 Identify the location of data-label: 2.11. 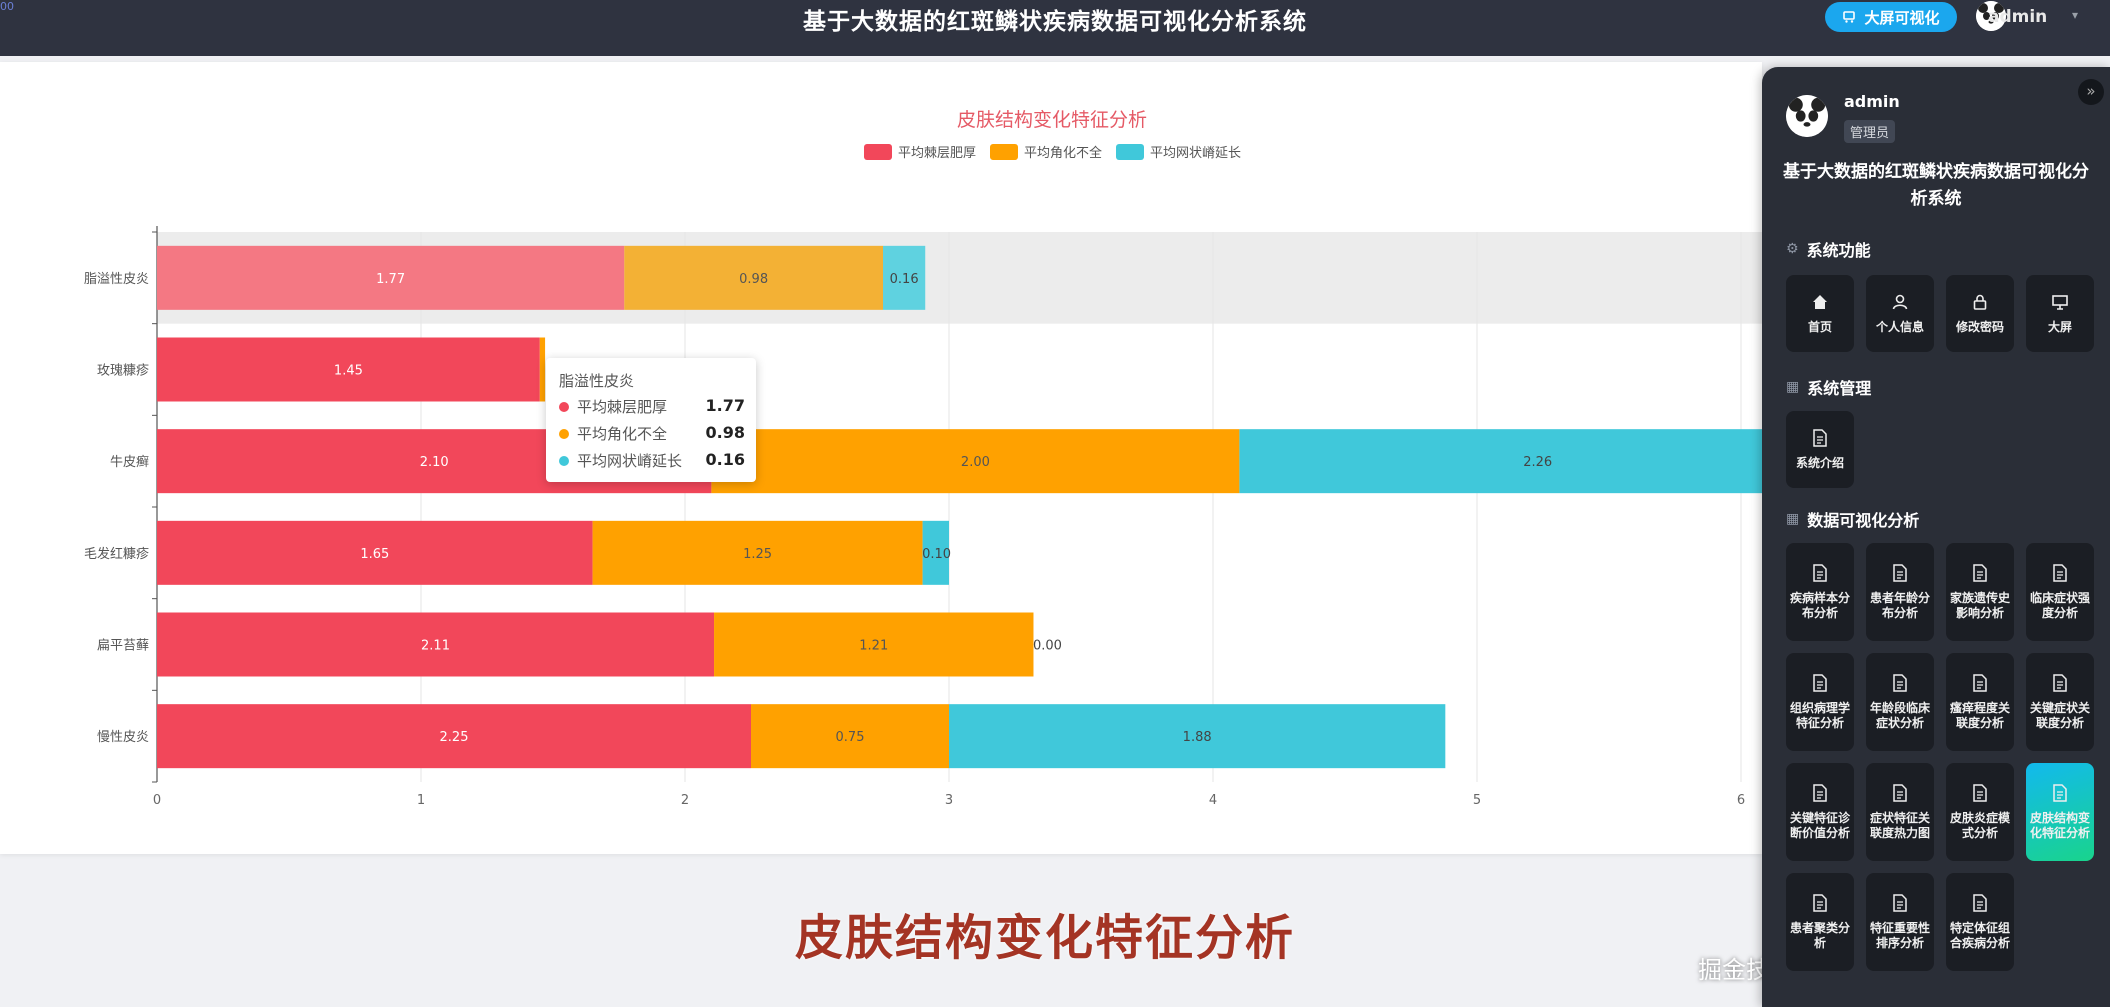
(435, 646).